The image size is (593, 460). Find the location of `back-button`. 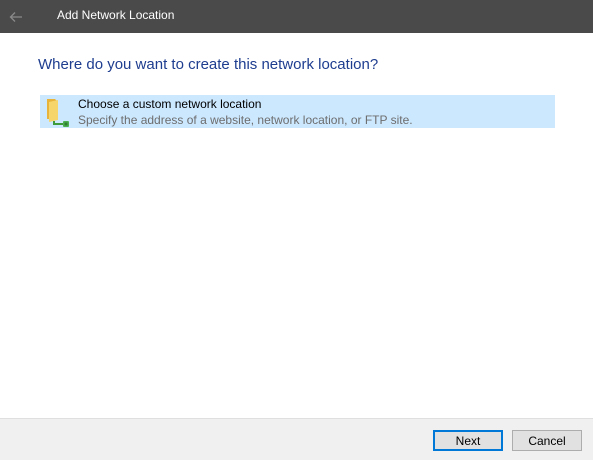

back-button is located at coordinates (16, 16).